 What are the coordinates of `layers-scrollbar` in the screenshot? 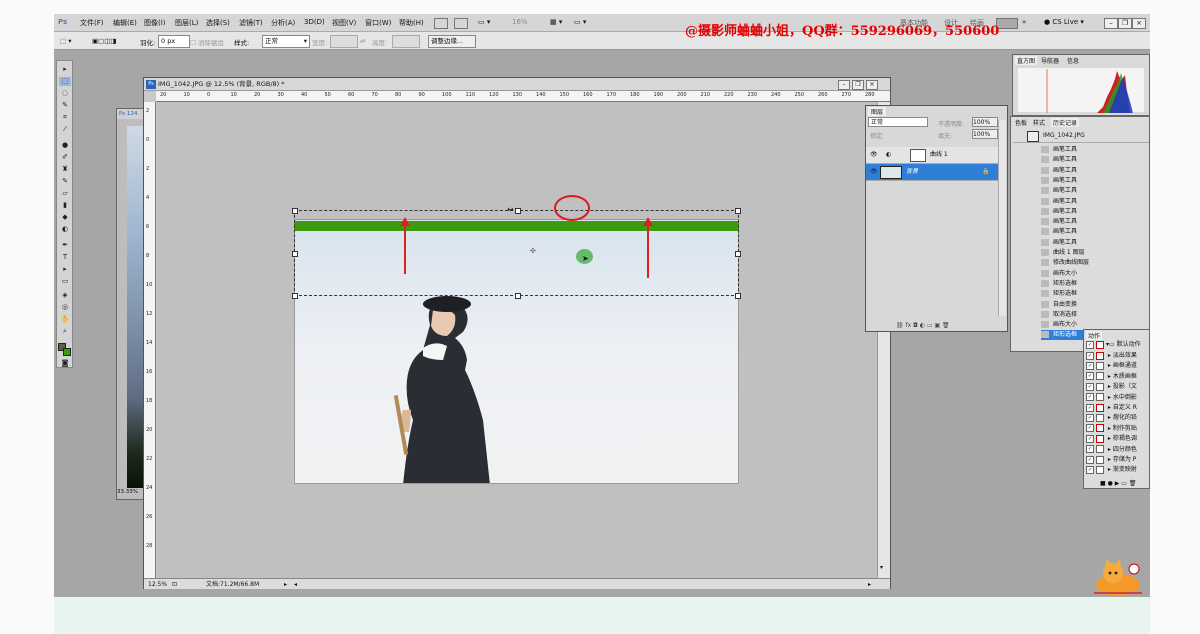 It's located at (1002, 218).